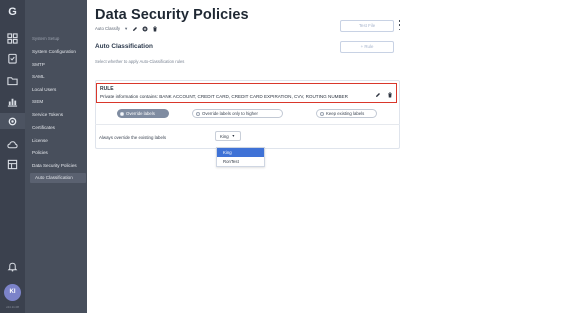 The width and height of the screenshot is (561, 313). What do you see at coordinates (140, 113) in the screenshot?
I see `option-label: Override labels` at bounding box center [140, 113].